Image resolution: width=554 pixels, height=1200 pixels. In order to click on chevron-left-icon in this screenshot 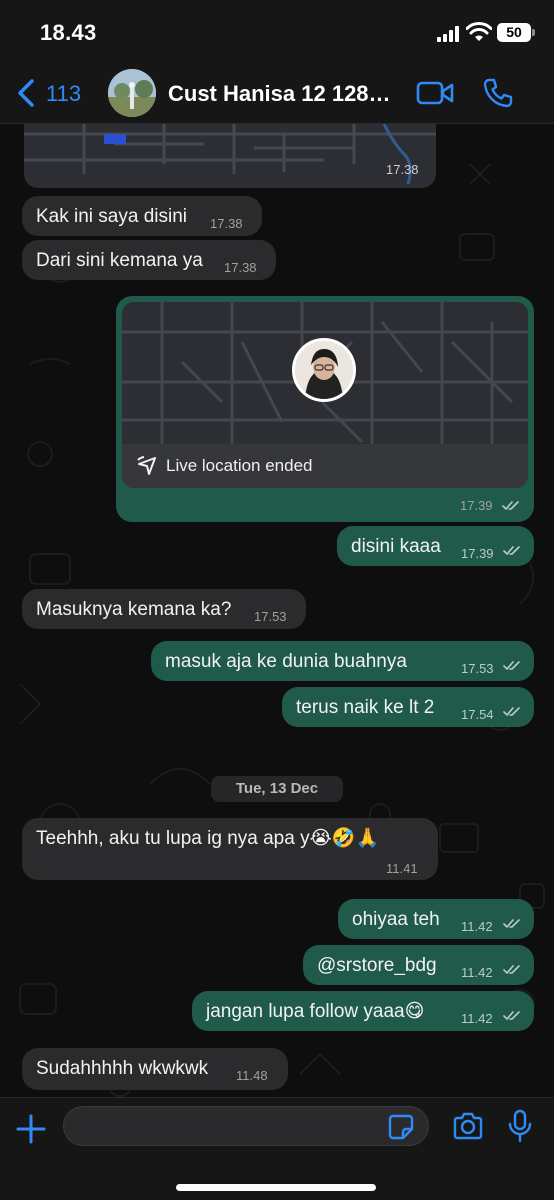, I will do `click(27, 93)`.